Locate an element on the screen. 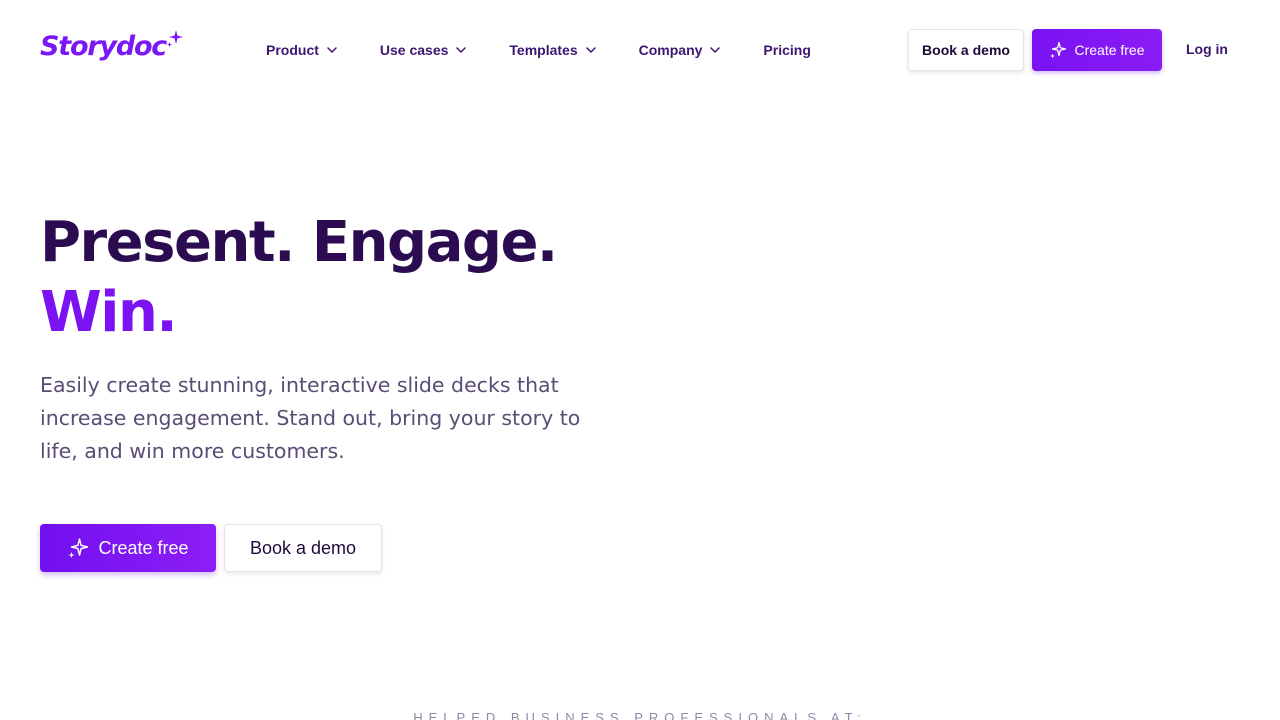  nav-item-use-cases: Use cases is located at coordinates (423, 50).